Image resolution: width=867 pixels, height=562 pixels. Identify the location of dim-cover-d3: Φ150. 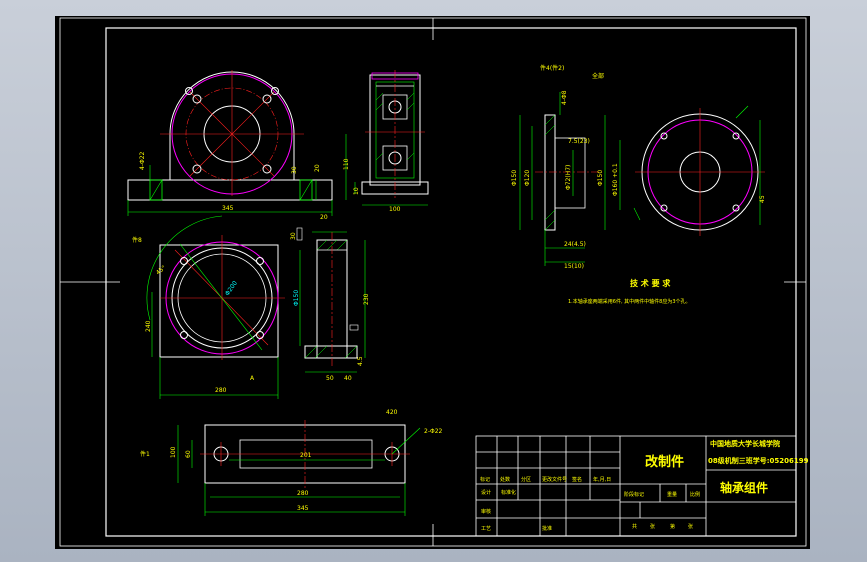
(600, 178).